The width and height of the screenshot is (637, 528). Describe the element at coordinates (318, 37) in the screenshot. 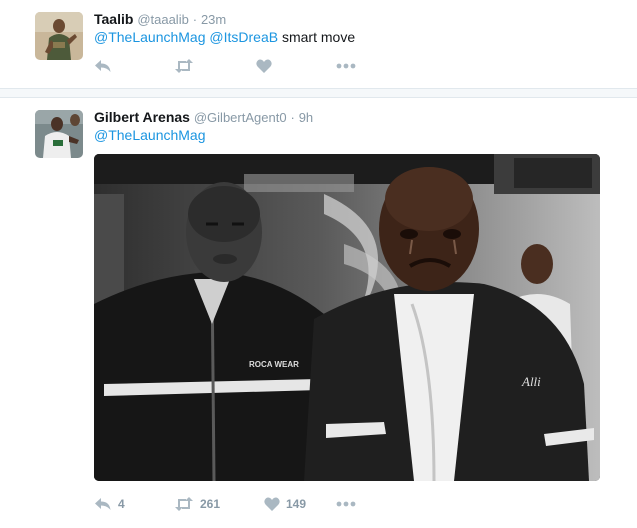

I see `tweet-text-body: smart move` at that location.